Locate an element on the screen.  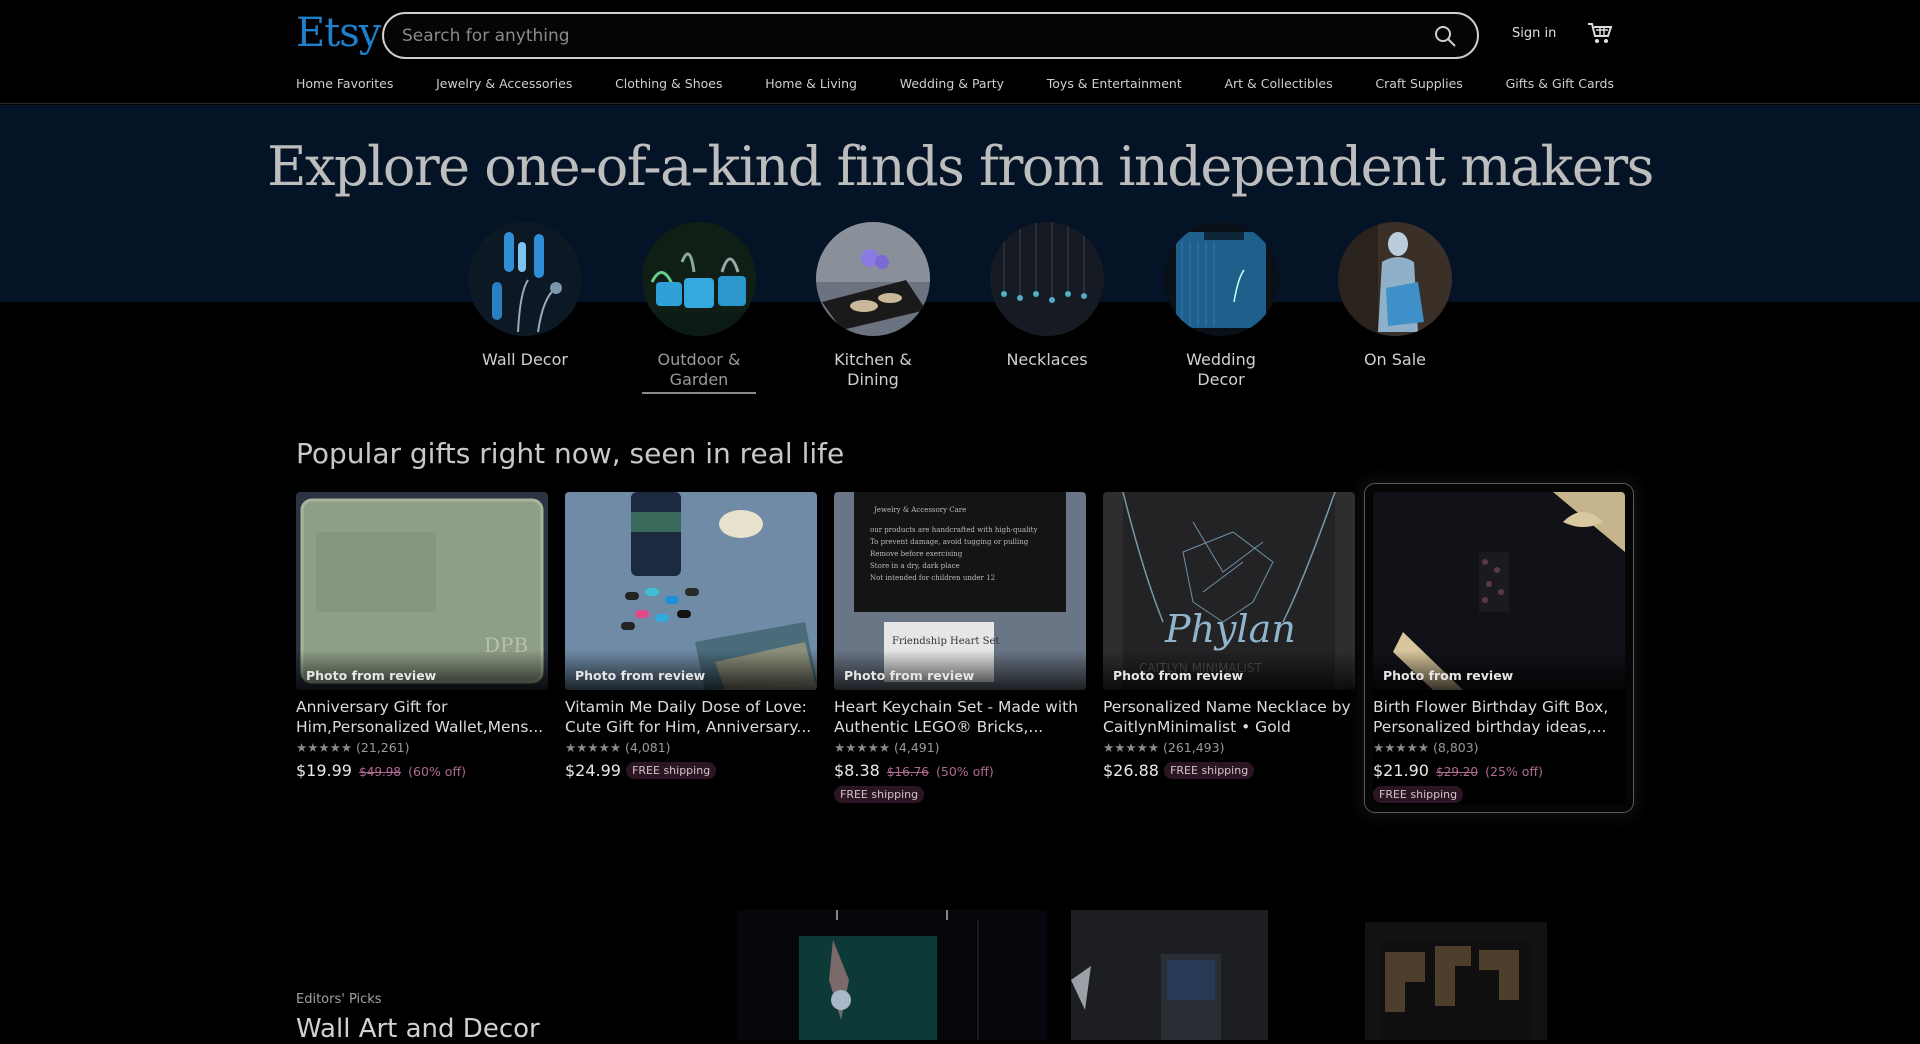
search-bar is located at coordinates (930, 35).